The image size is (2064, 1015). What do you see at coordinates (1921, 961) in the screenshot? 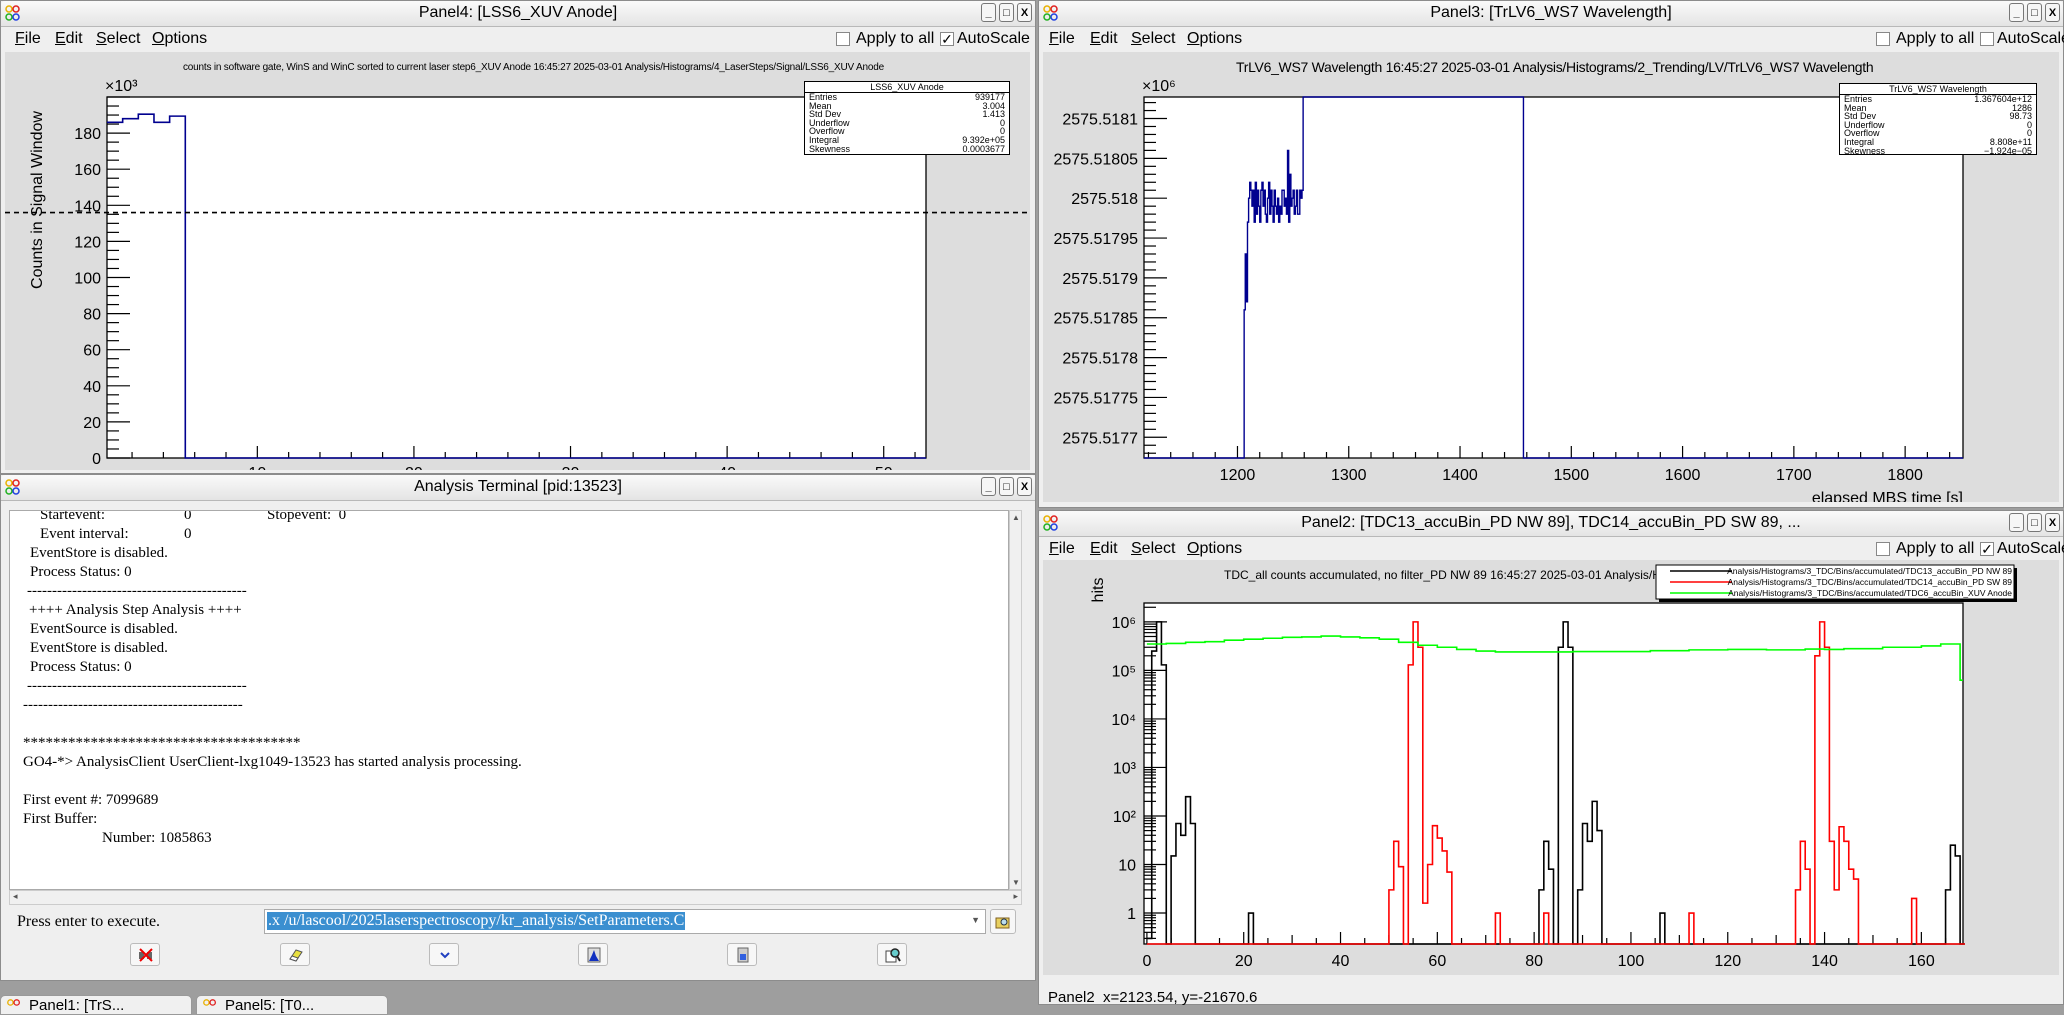
I see `x-tick-label: 160` at bounding box center [1921, 961].